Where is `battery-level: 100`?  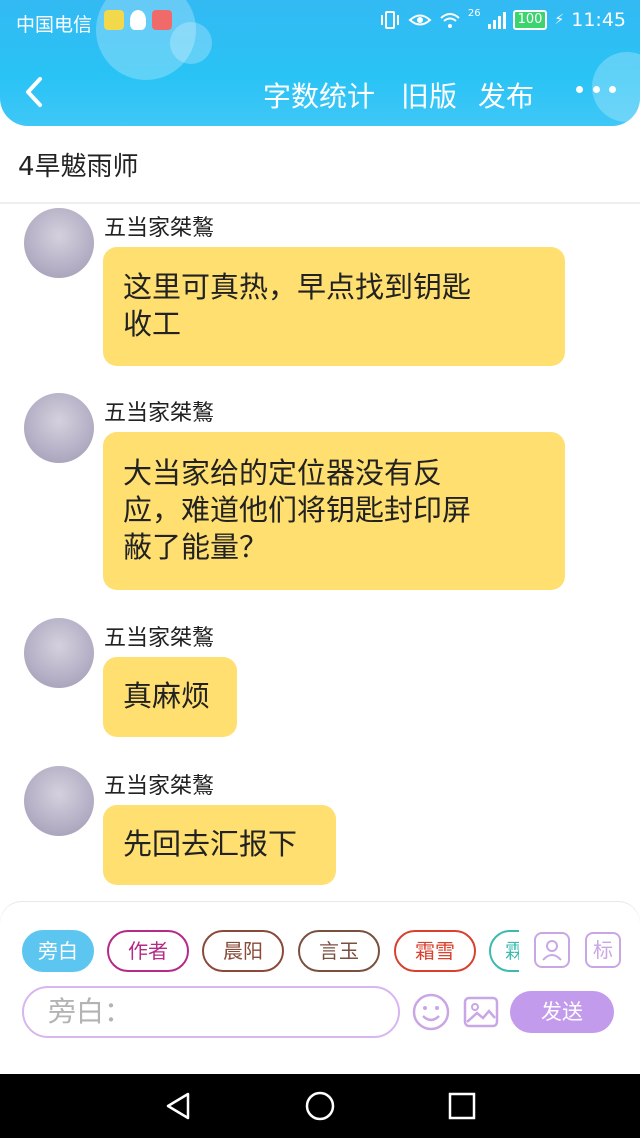
battery-level: 100 is located at coordinates (530, 20).